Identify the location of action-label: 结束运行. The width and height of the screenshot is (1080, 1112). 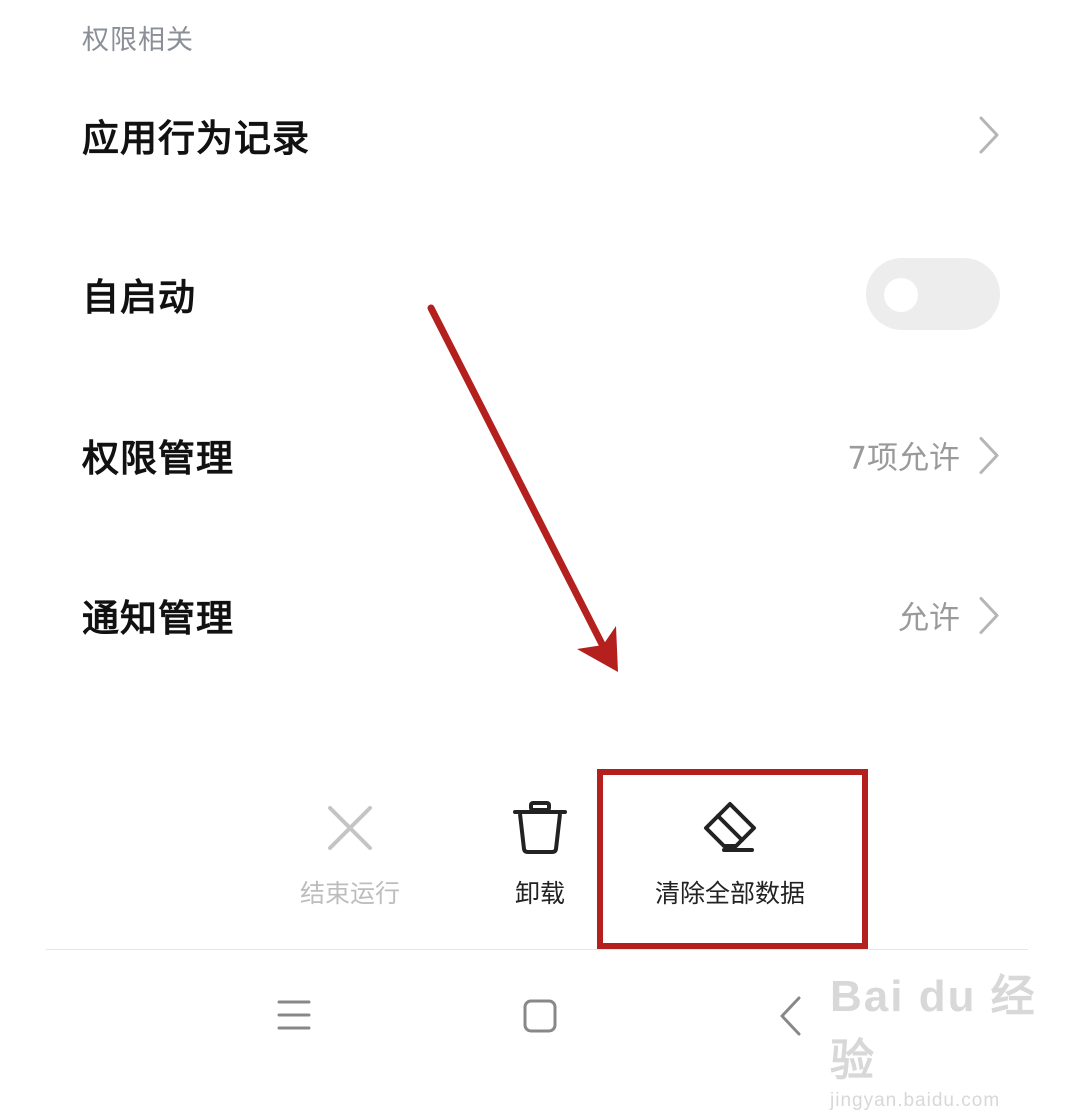
(349, 893).